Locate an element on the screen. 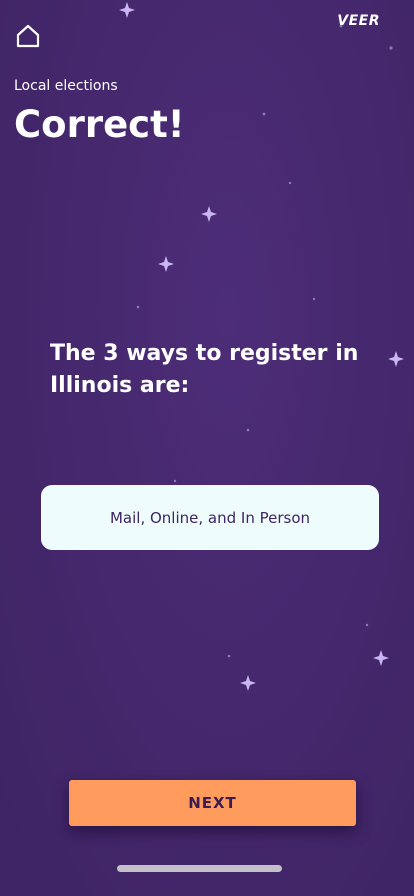  section-subtitle: Local elections is located at coordinates (66, 86).